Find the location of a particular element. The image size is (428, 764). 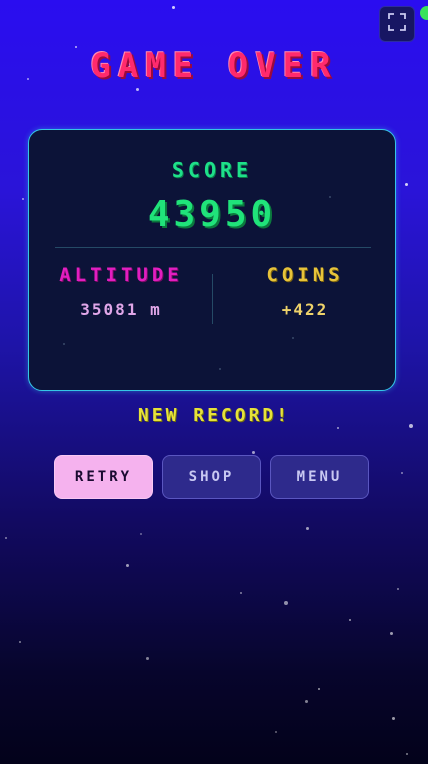

altitude-label: ALTITUDE is located at coordinates (121, 275).